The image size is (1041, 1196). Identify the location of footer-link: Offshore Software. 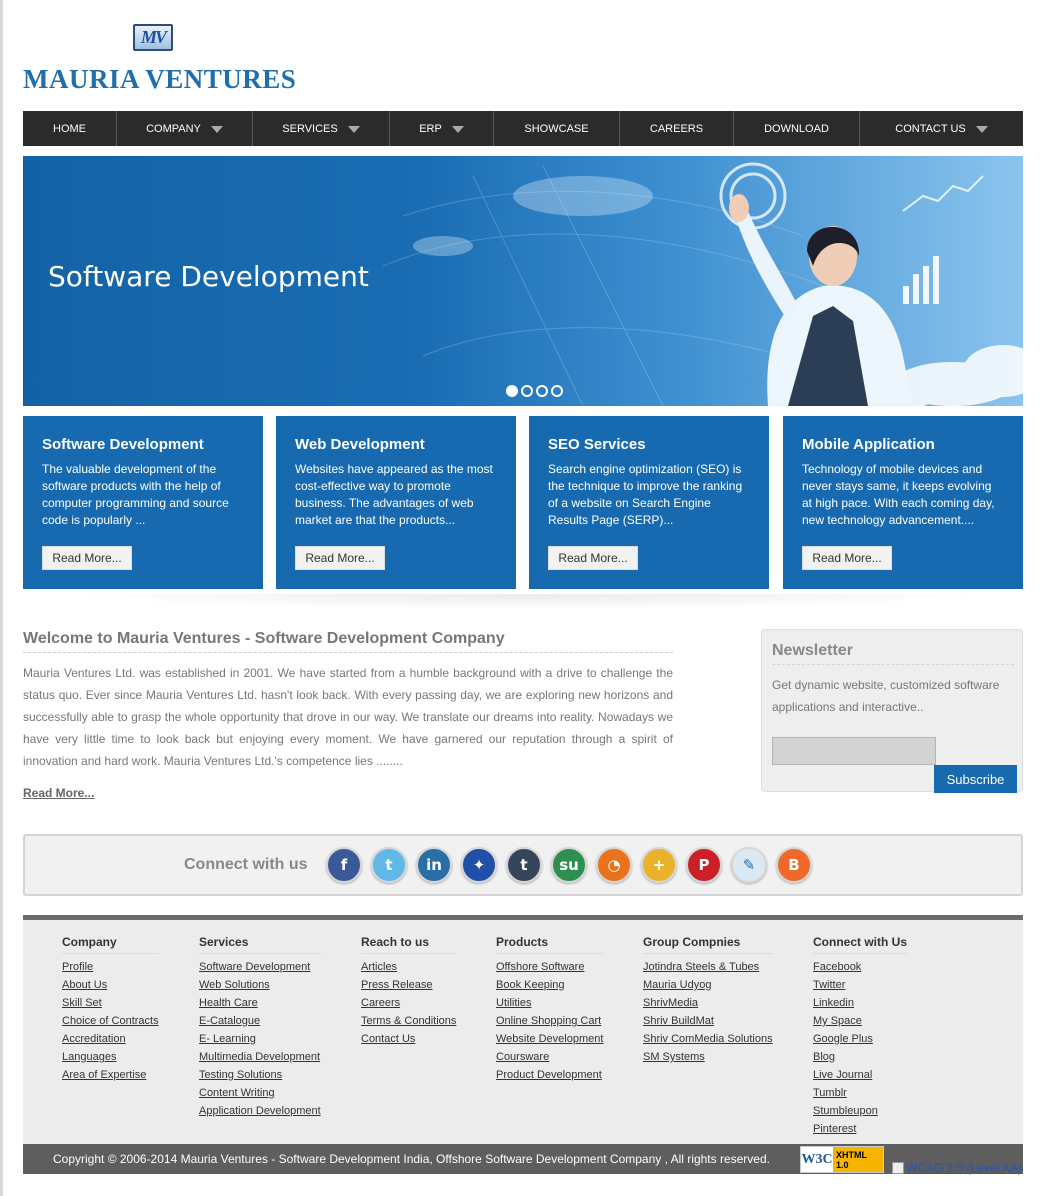
(549, 967).